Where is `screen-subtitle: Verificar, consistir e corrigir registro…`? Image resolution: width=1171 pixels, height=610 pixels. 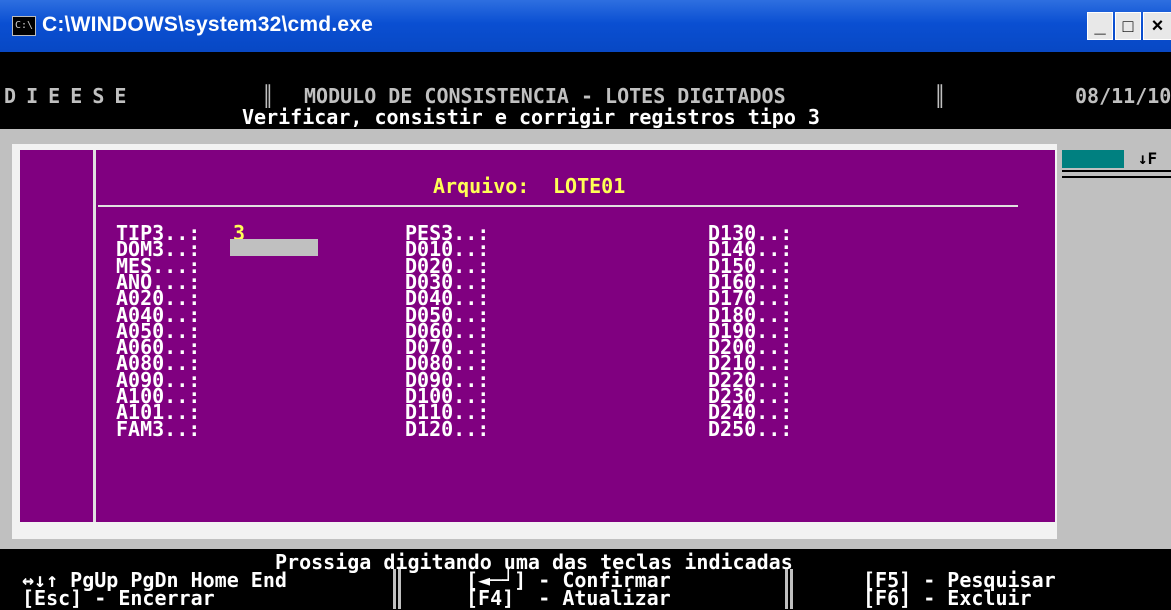 screen-subtitle: Verificar, consistir e corrigir registro… is located at coordinates (531, 117).